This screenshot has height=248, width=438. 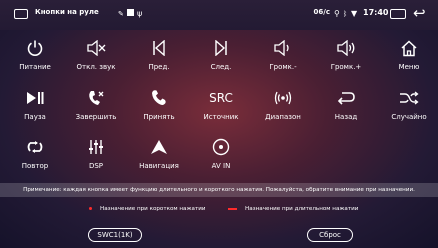 I want to click on button-av-in: AV IN, so click(x=221, y=155).